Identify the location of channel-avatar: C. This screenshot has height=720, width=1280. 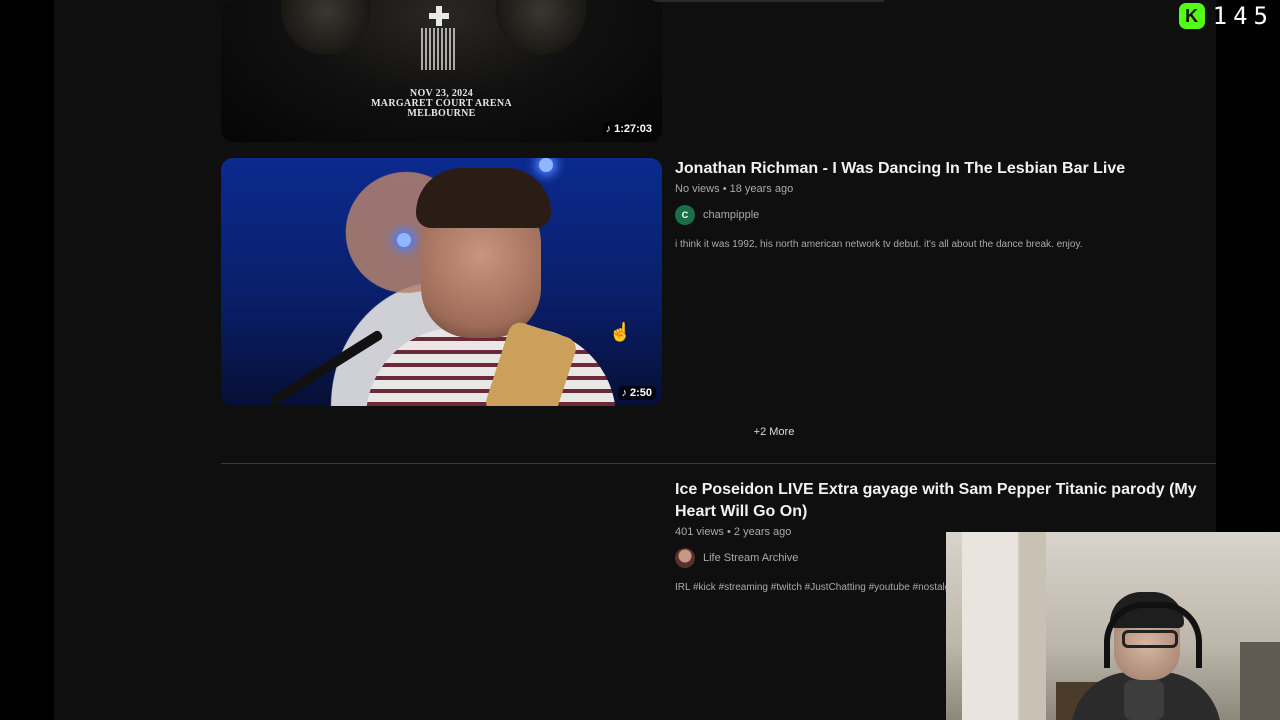
(685, 215).